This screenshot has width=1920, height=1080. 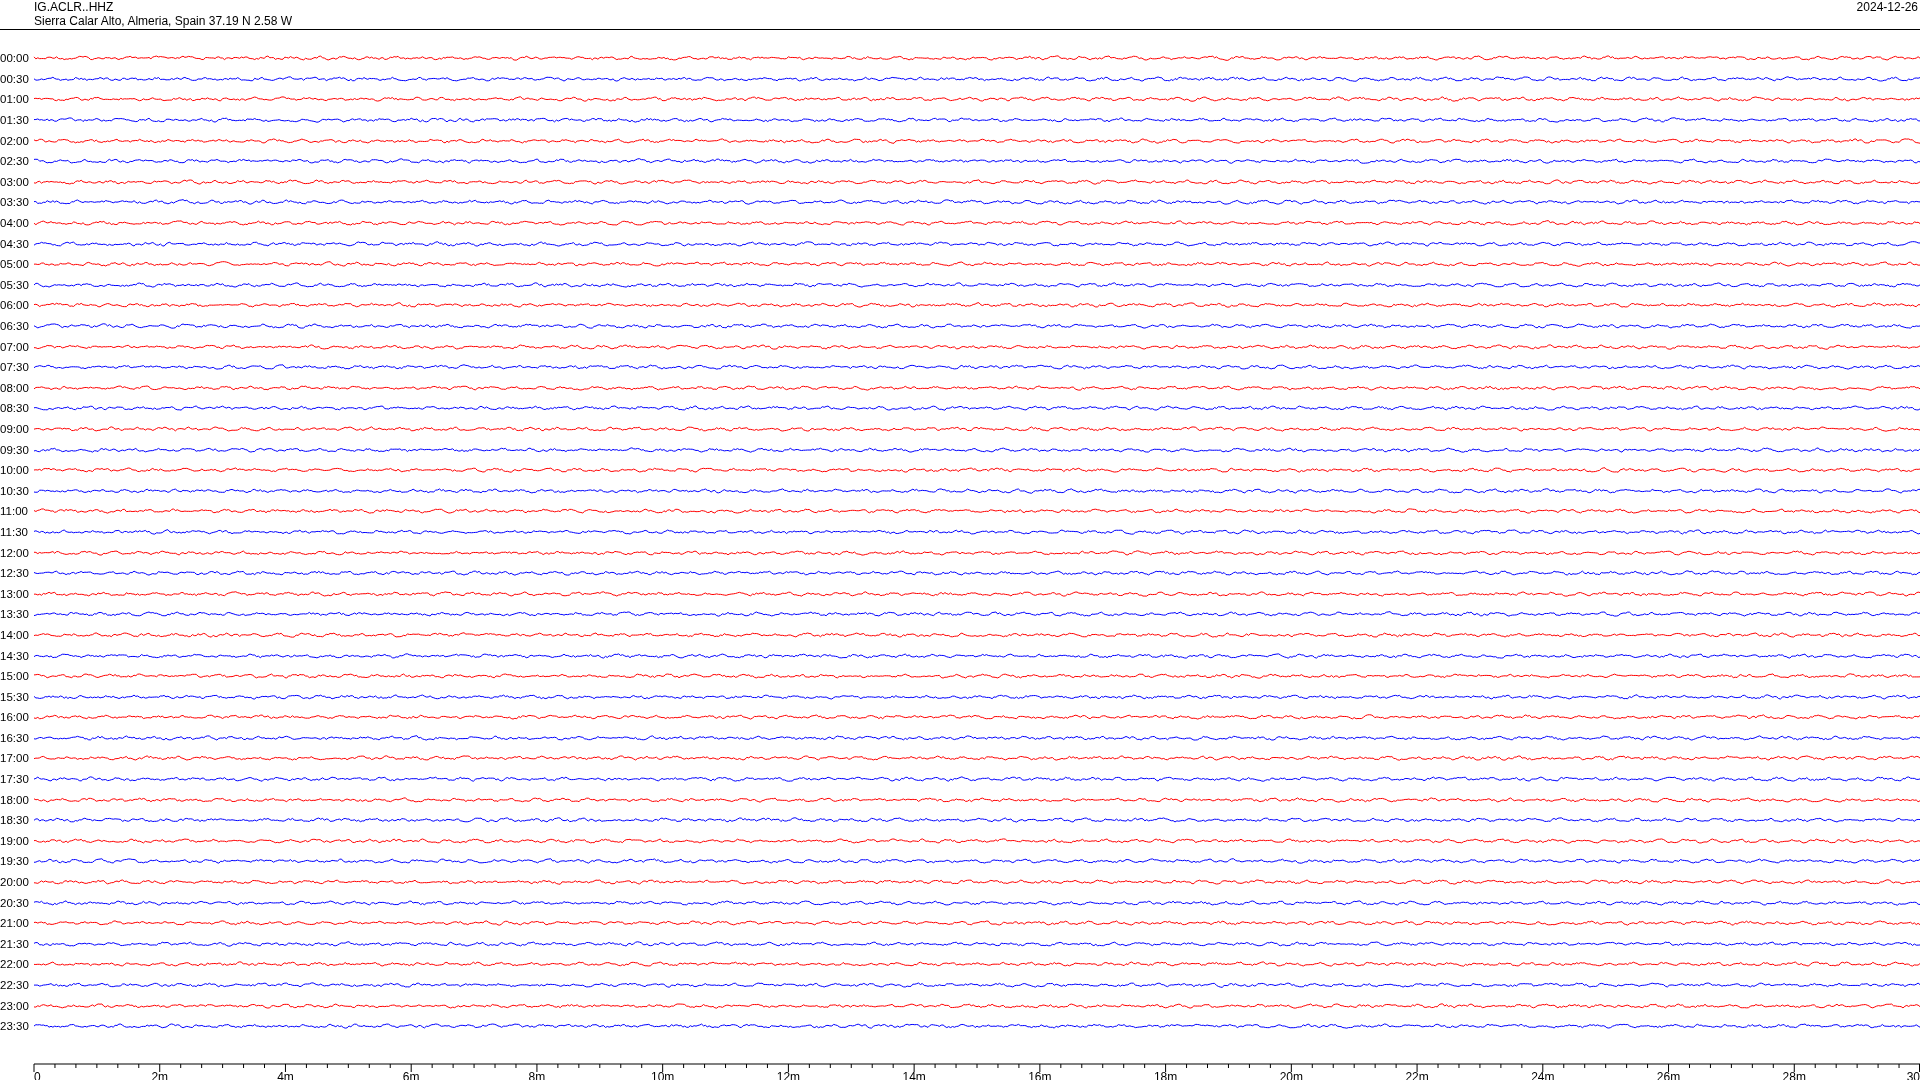 I want to click on time-label: 07:30, so click(x=15, y=367).